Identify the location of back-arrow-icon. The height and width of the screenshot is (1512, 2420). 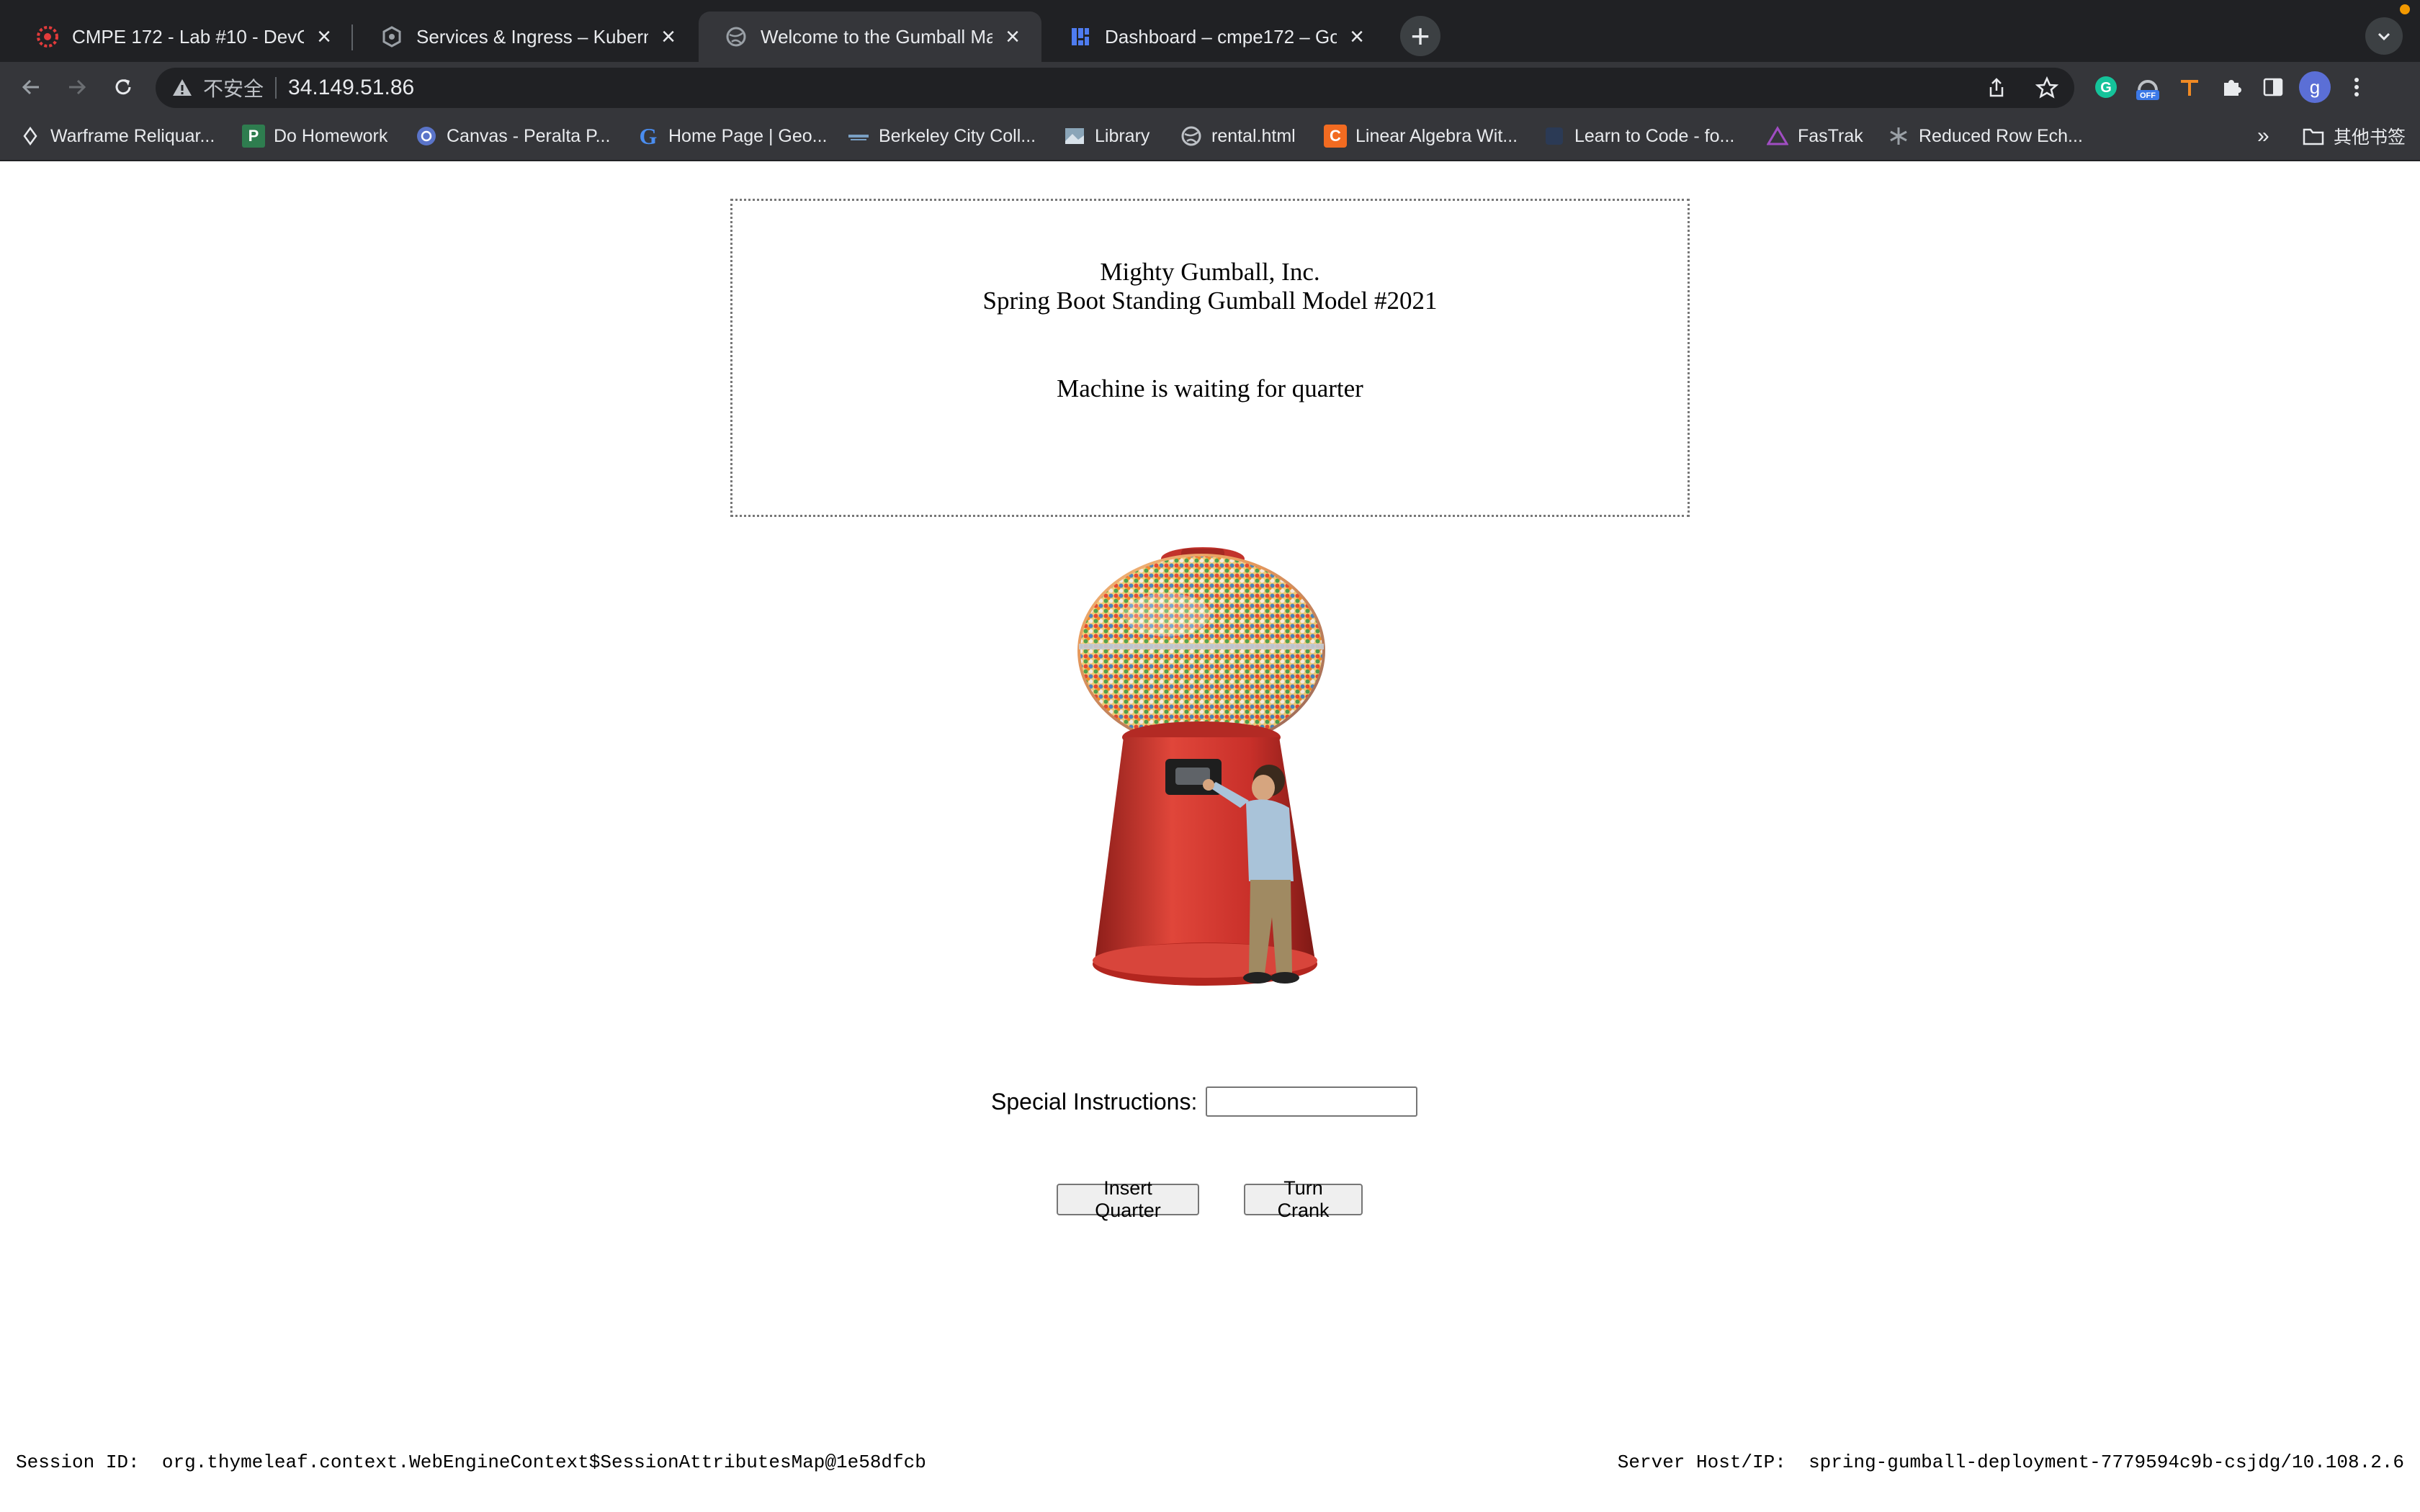
(30, 87).